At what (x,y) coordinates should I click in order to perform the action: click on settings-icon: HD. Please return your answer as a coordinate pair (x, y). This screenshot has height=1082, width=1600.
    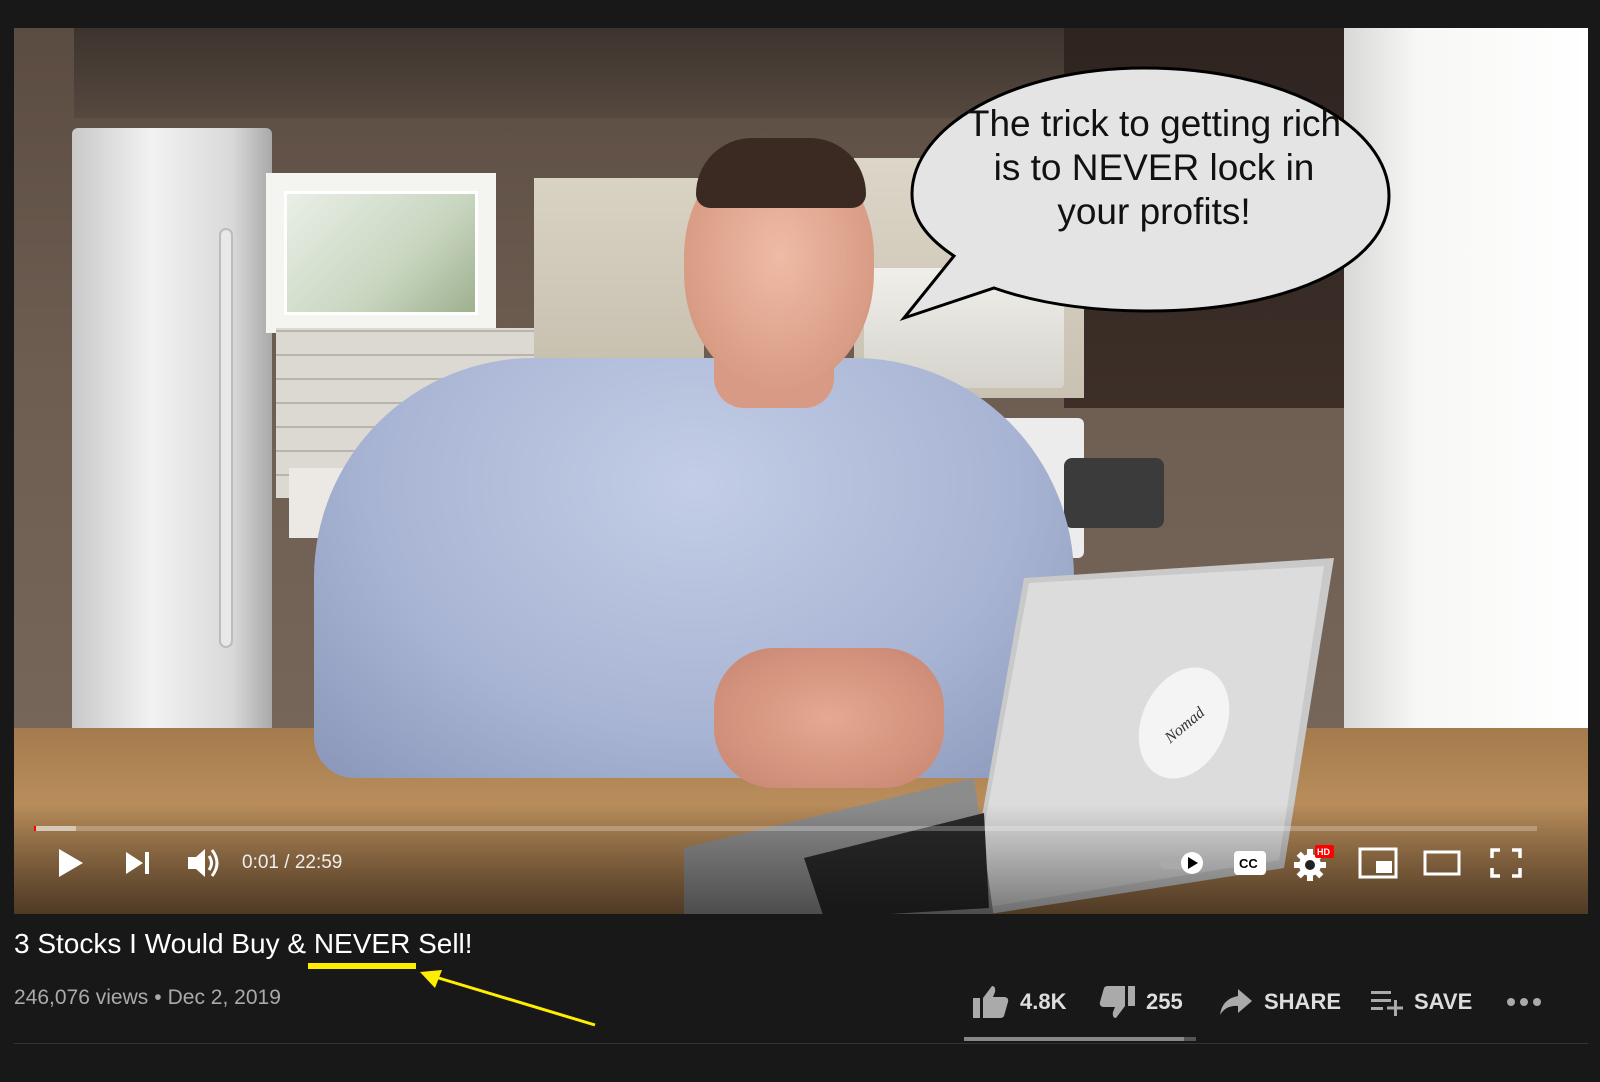
    Looking at the image, I should click on (1314, 863).